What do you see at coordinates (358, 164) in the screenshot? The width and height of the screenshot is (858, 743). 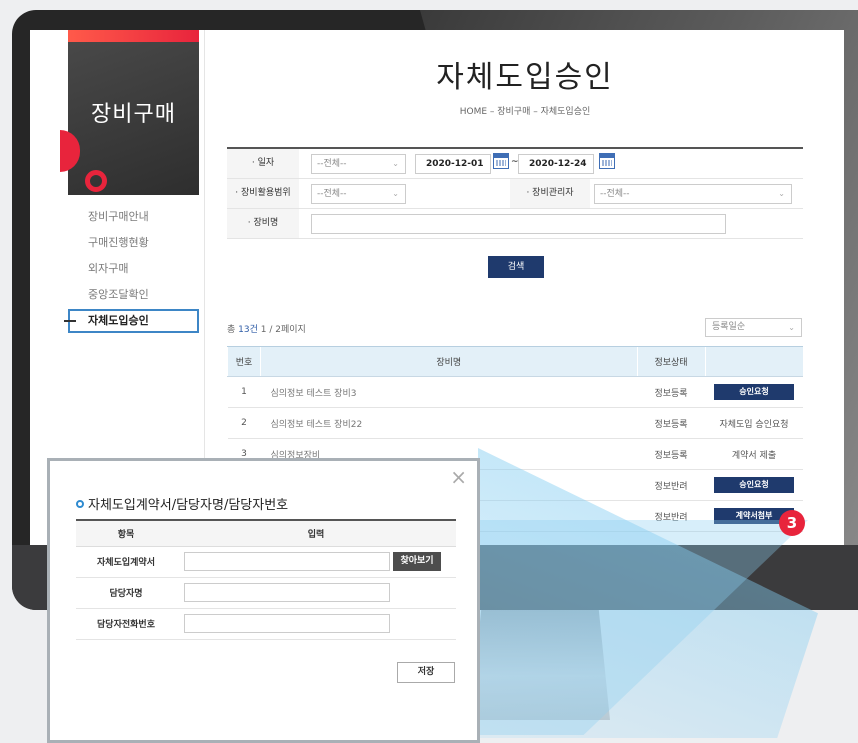 I see `date-type-select: --전체-- ⌄` at bounding box center [358, 164].